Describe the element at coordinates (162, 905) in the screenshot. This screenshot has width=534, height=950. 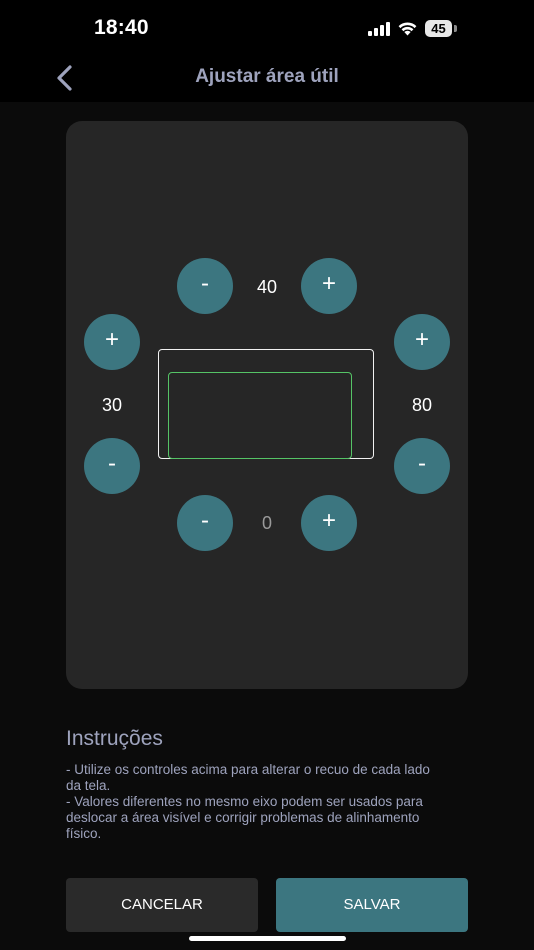
I see `cancel-button: CANCELAR` at that location.